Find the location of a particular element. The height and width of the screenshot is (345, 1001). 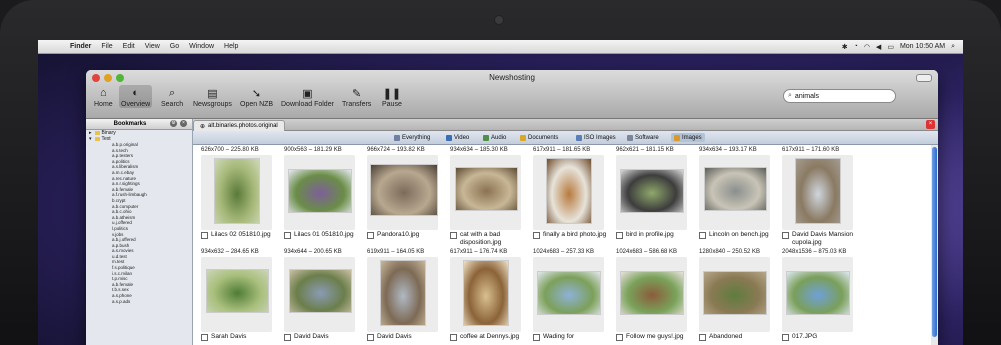

result-item: 962x621 – 181.15 KB bird in profile.jpg is located at coordinates (657, 193).